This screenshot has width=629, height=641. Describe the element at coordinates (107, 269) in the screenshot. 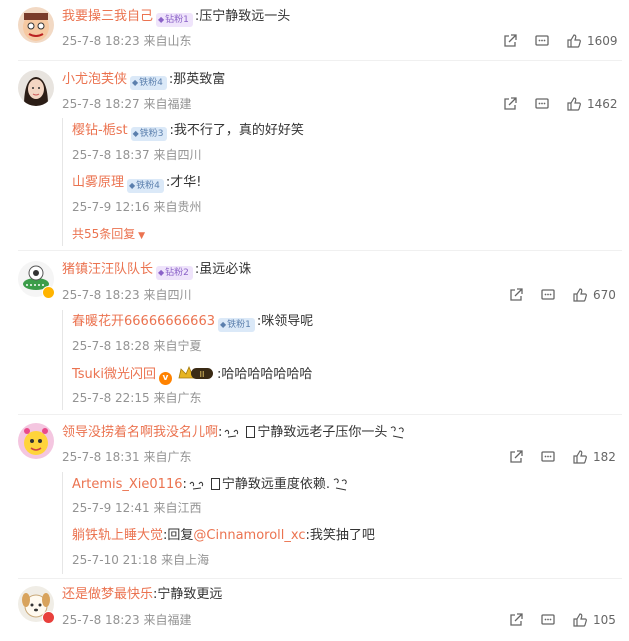

I see `username: 猪镇汪汪队队长` at that location.